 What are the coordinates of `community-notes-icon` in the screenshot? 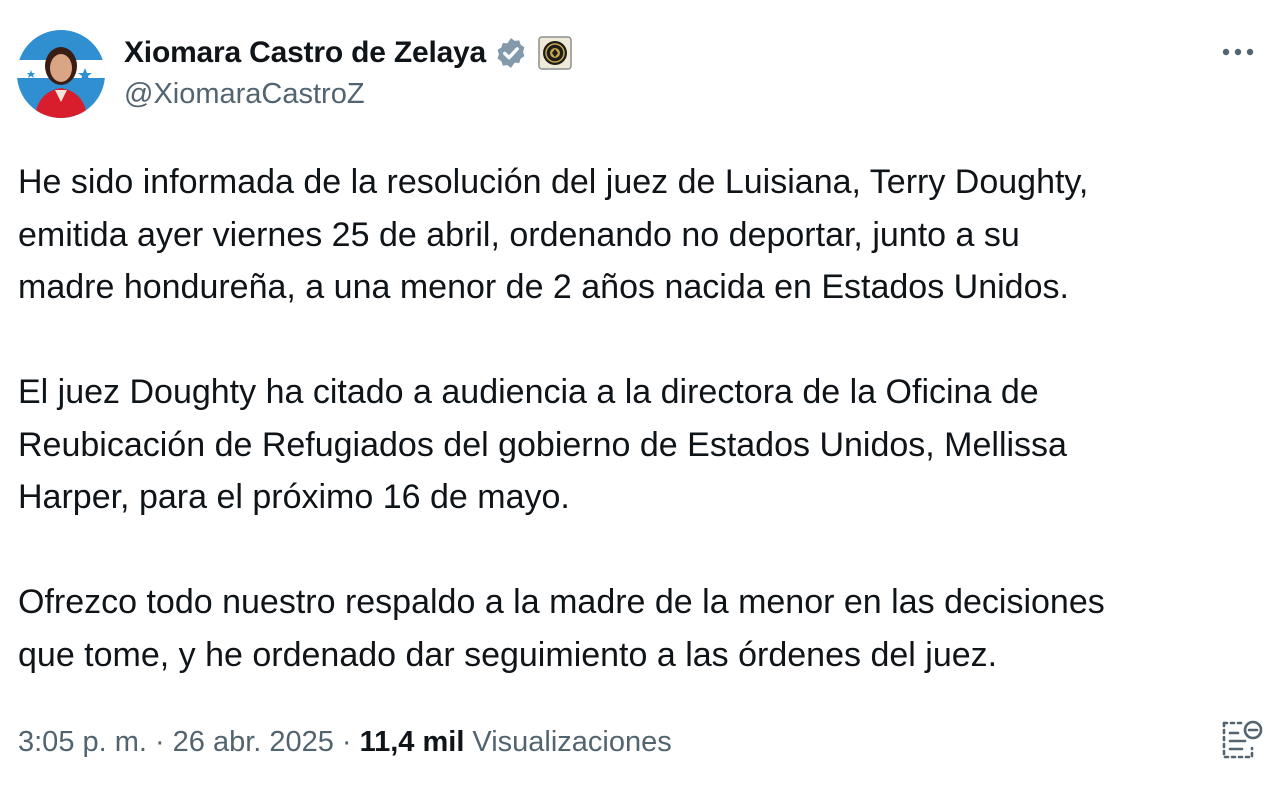 It's located at (1242, 739).